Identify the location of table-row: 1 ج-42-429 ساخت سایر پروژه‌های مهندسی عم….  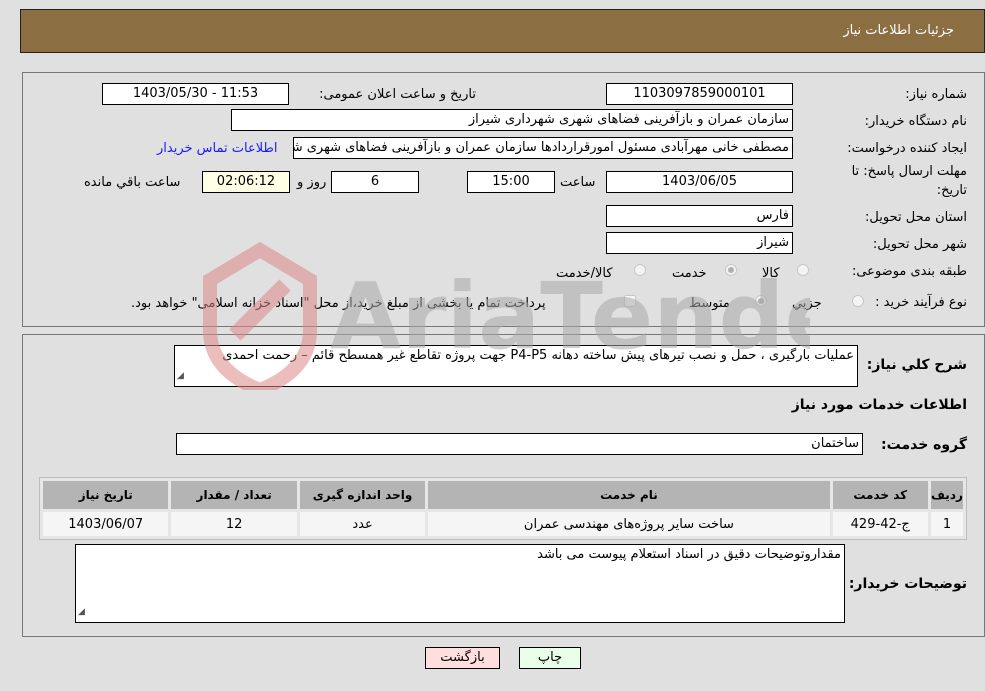
(503, 524).